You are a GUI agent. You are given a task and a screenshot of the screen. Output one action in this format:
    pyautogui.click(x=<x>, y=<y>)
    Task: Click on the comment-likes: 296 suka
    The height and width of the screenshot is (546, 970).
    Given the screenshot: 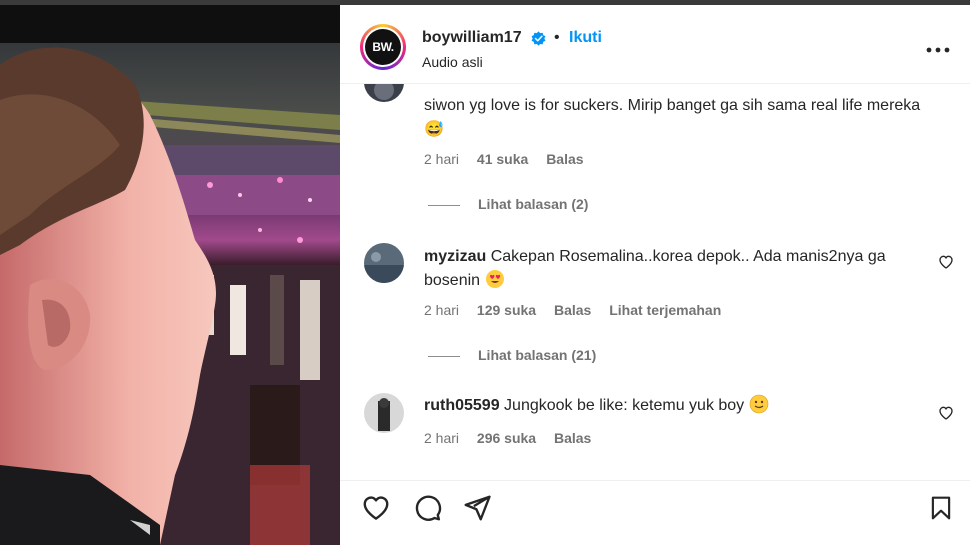 What is the action you would take?
    pyautogui.click(x=506, y=438)
    